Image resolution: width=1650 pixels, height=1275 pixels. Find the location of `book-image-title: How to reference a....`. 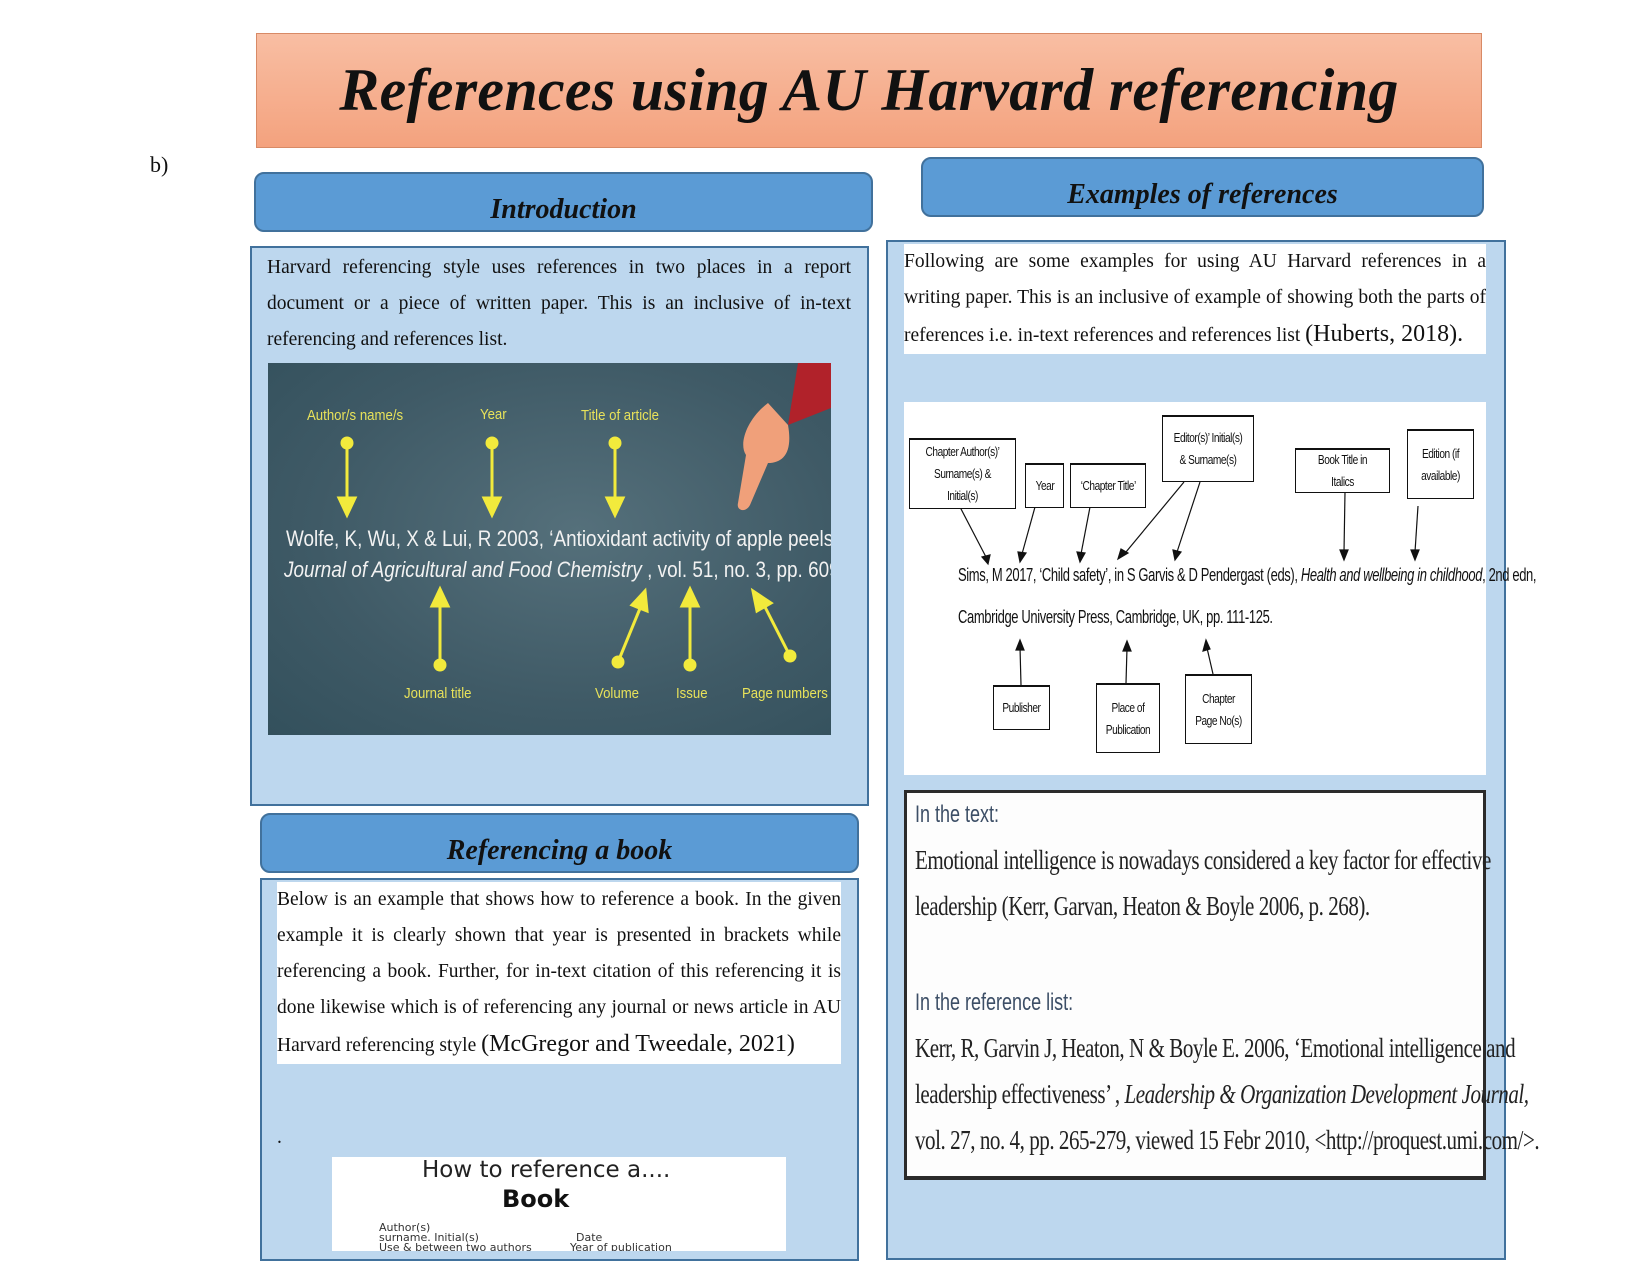

book-image-title: How to reference a.... is located at coordinates (546, 1170).